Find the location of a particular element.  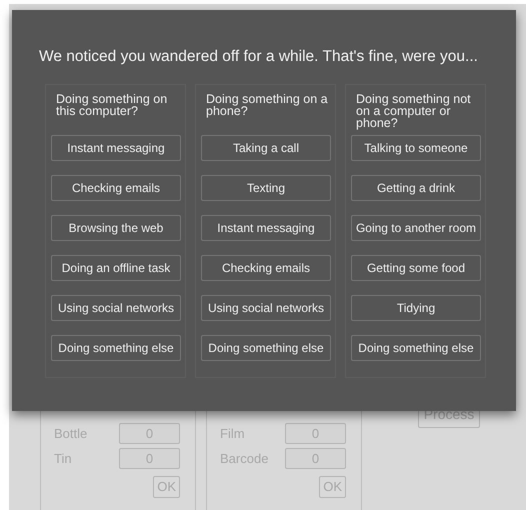

option-button: Doing an offline task is located at coordinates (116, 268).